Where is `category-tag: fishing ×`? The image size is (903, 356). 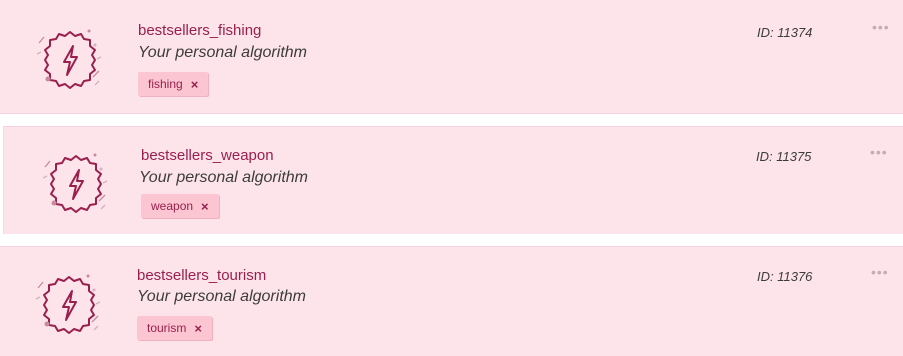
category-tag: fishing × is located at coordinates (173, 84).